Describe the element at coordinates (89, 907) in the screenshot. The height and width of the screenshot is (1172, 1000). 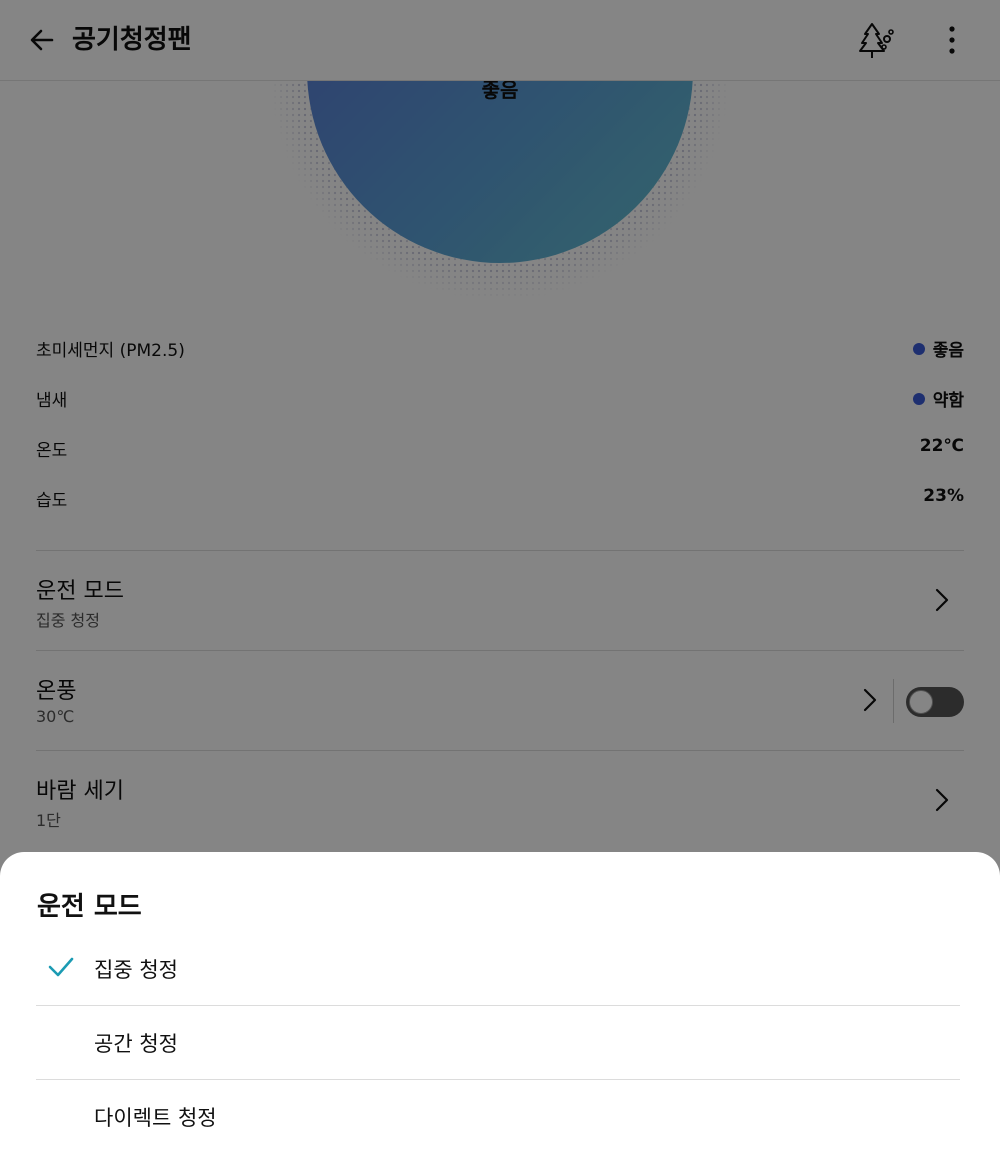
I see `sheet-title: 운전 모드` at that location.